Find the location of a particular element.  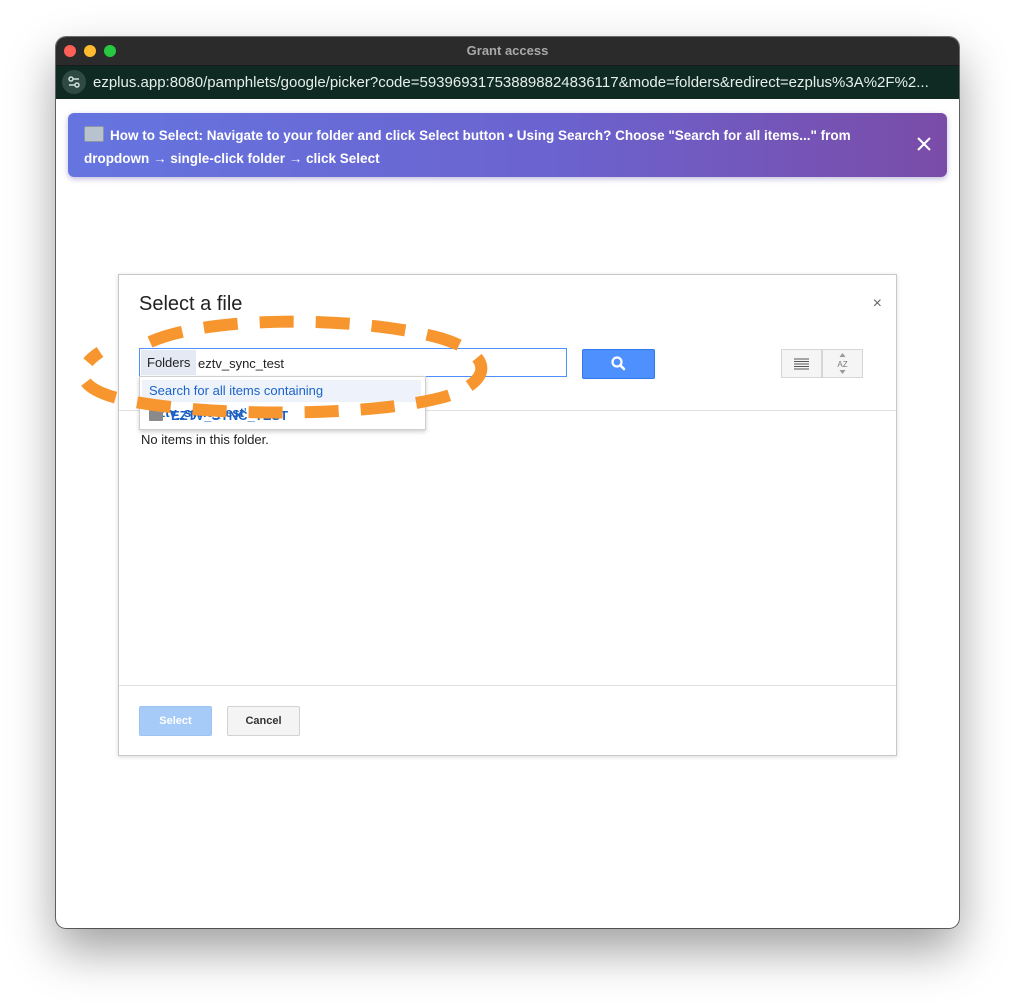

site-settings-icon is located at coordinates (74, 82).